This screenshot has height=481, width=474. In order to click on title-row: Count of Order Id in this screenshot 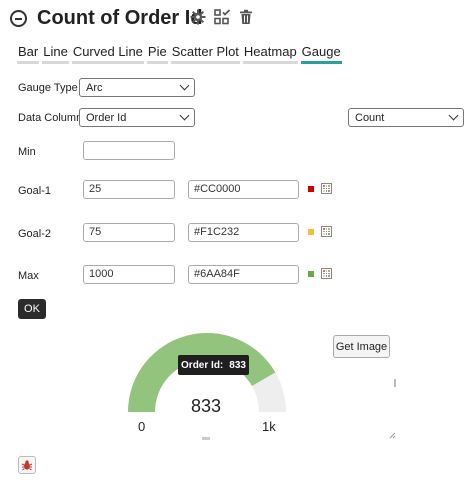, I will do `click(106, 18)`.